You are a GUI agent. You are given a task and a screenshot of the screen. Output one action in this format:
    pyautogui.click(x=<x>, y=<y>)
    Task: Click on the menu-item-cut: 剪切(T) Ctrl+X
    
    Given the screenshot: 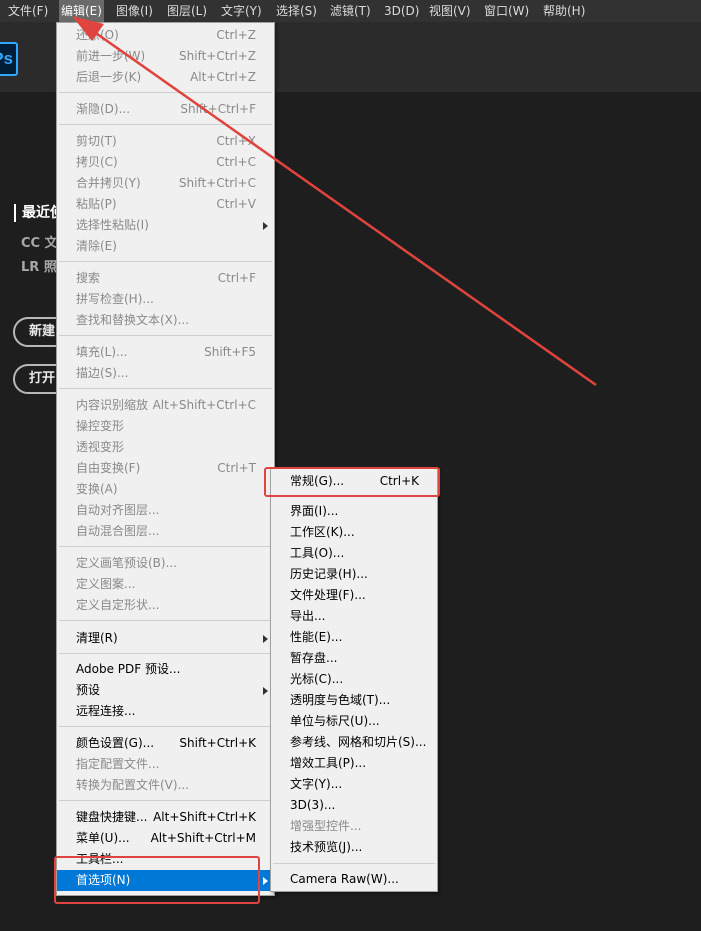 What is the action you would take?
    pyautogui.click(x=165, y=141)
    